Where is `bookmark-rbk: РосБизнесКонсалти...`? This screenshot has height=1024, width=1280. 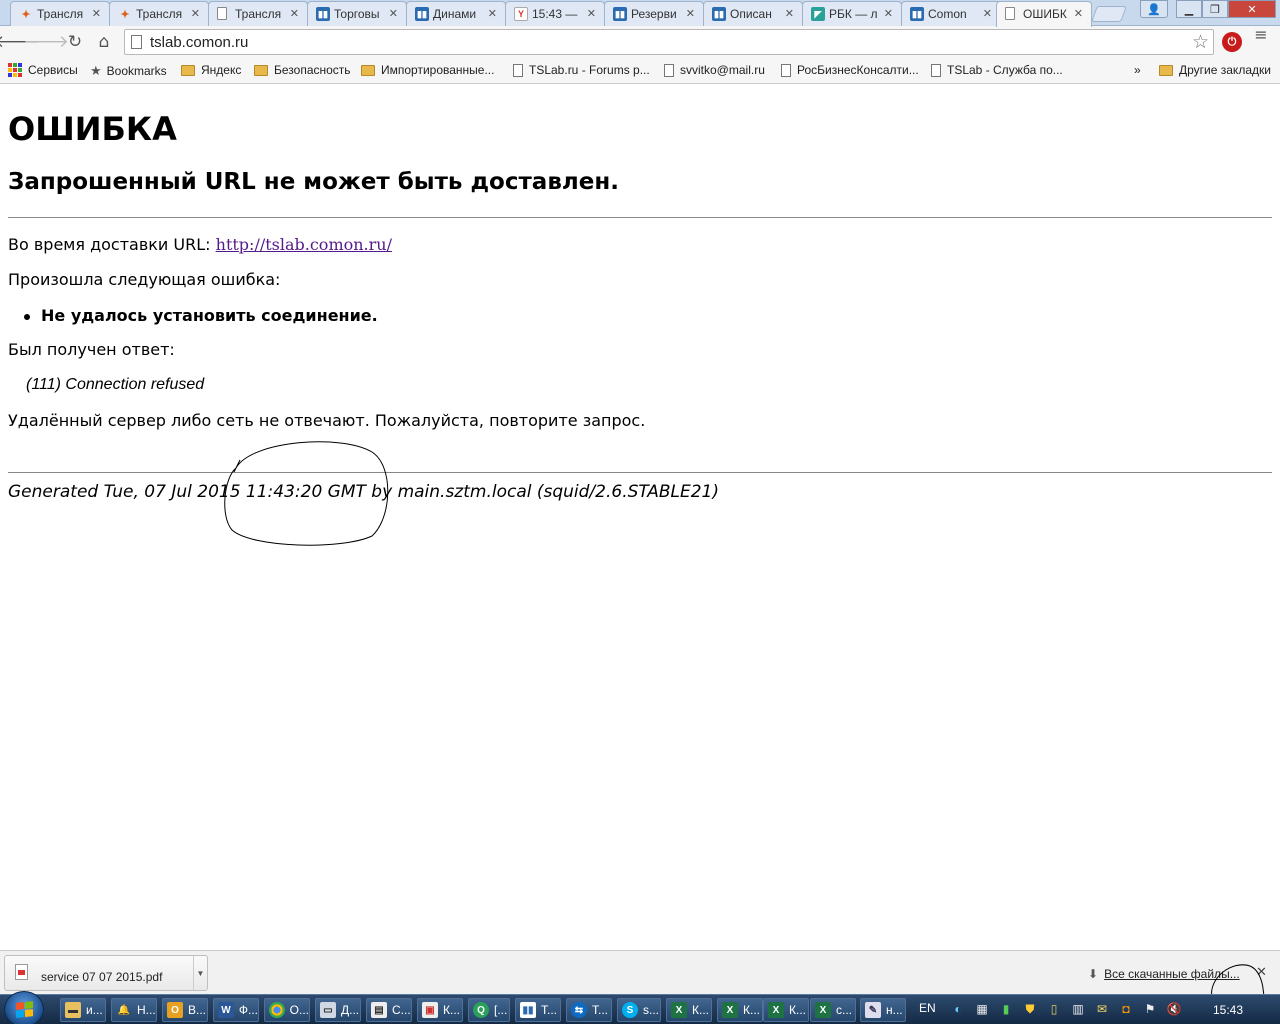
bookmark-rbk: РосБизнесКонсалти... is located at coordinates (850, 70).